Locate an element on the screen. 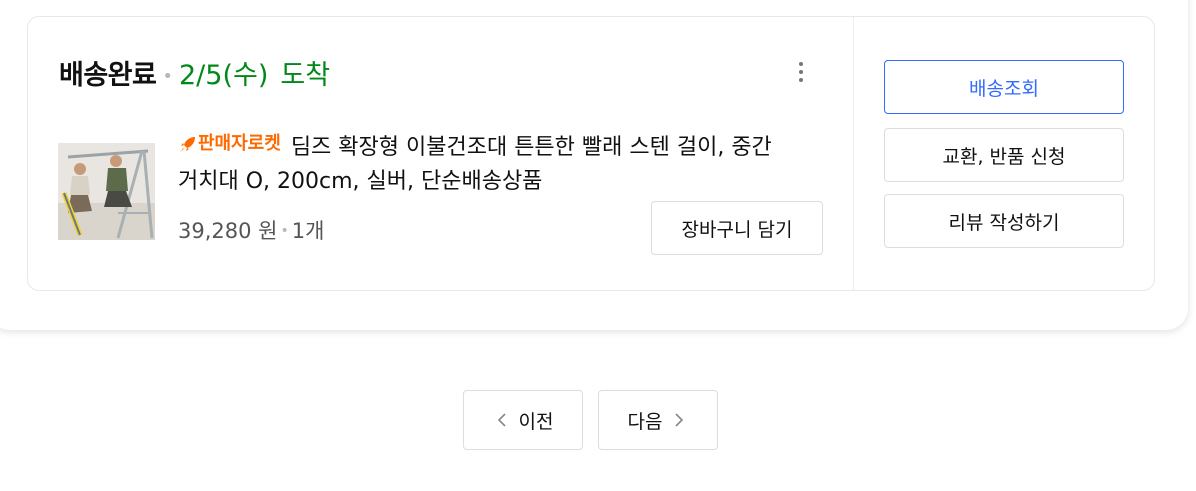  chevron-right-icon is located at coordinates (679, 420).